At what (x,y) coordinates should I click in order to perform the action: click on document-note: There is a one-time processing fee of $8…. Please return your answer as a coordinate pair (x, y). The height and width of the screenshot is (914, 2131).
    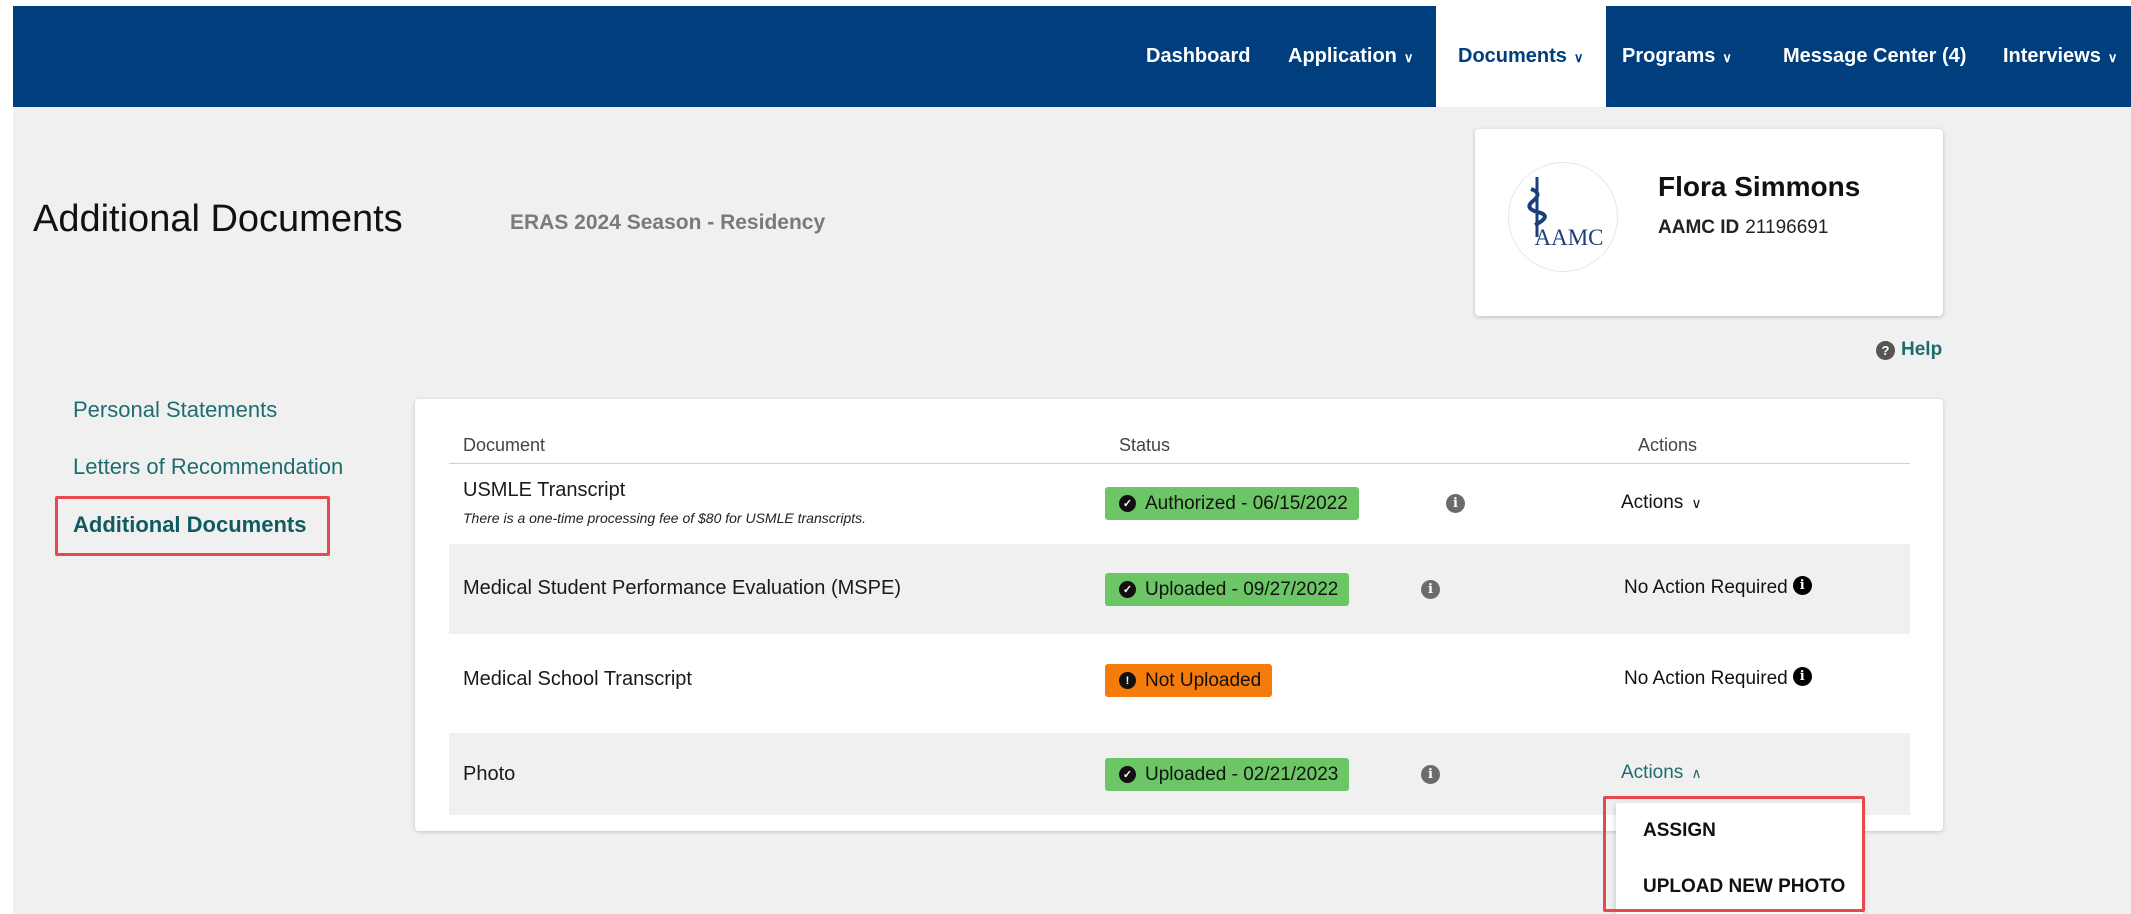
    Looking at the image, I should click on (665, 518).